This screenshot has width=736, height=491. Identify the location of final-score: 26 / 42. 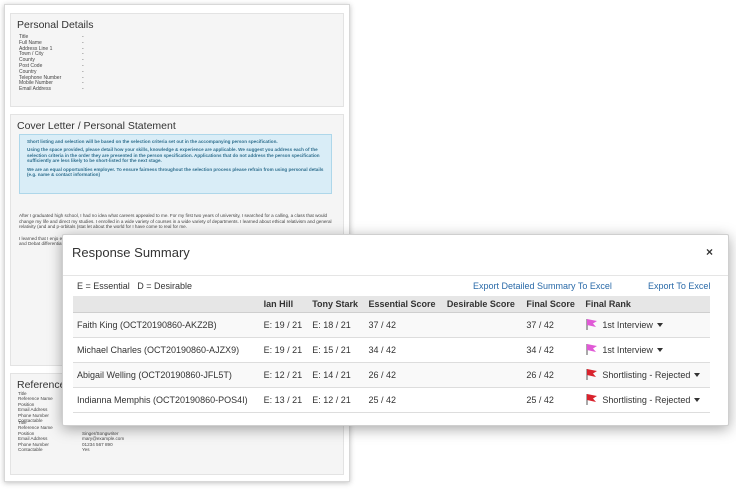
(552, 375).